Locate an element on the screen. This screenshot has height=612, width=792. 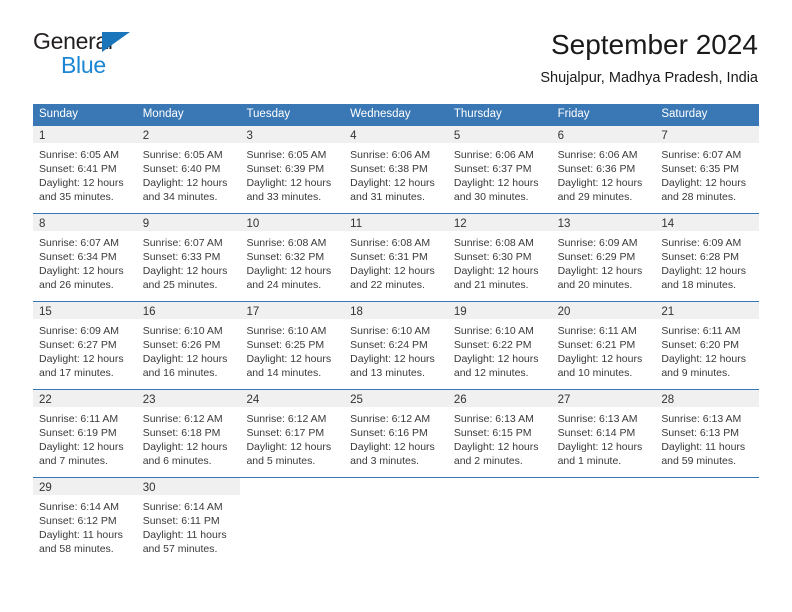
day-number: 25 is located at coordinates (356, 400).